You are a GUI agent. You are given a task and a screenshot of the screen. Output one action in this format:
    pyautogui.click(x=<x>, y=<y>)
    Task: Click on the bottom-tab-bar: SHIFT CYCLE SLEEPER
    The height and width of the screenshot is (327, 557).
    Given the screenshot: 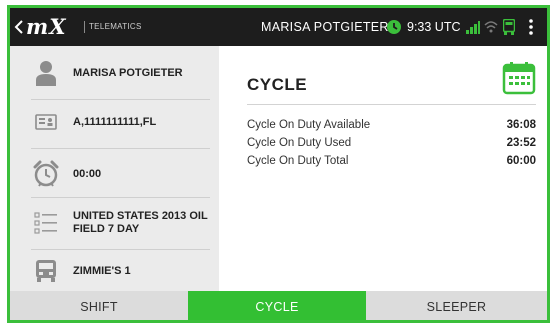 What is the action you would take?
    pyautogui.click(x=278, y=305)
    